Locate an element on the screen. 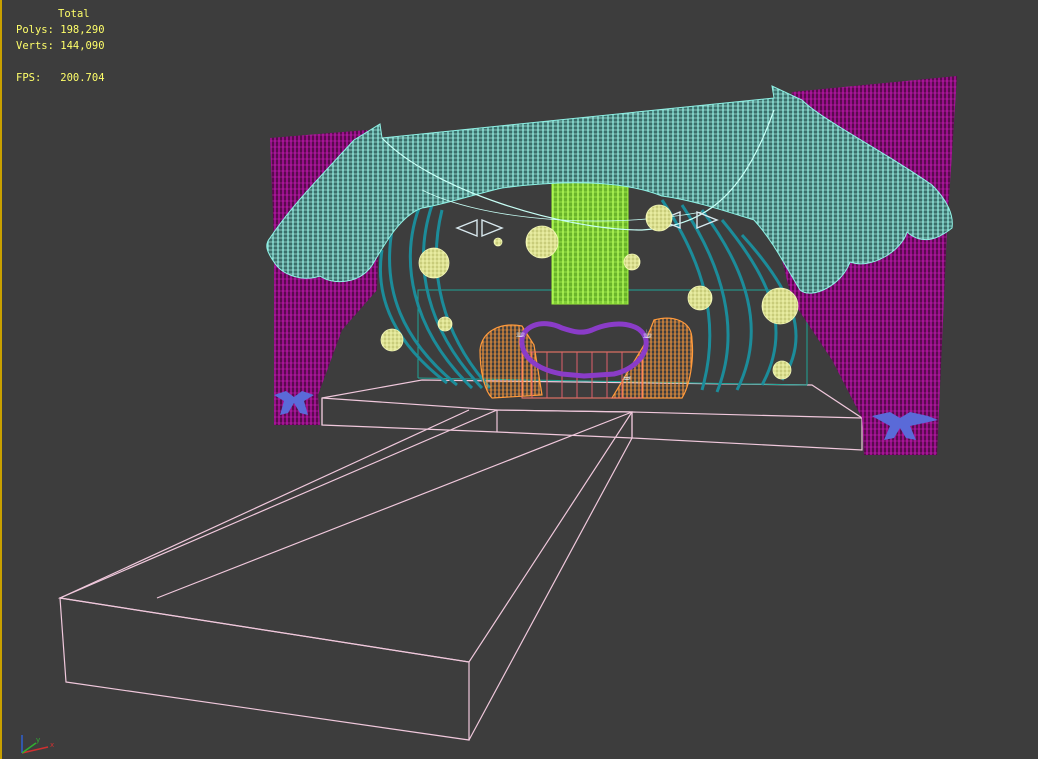 The image size is (1038, 759). stats-polys-row: Polys: 198,290 is located at coordinates (60, 30).